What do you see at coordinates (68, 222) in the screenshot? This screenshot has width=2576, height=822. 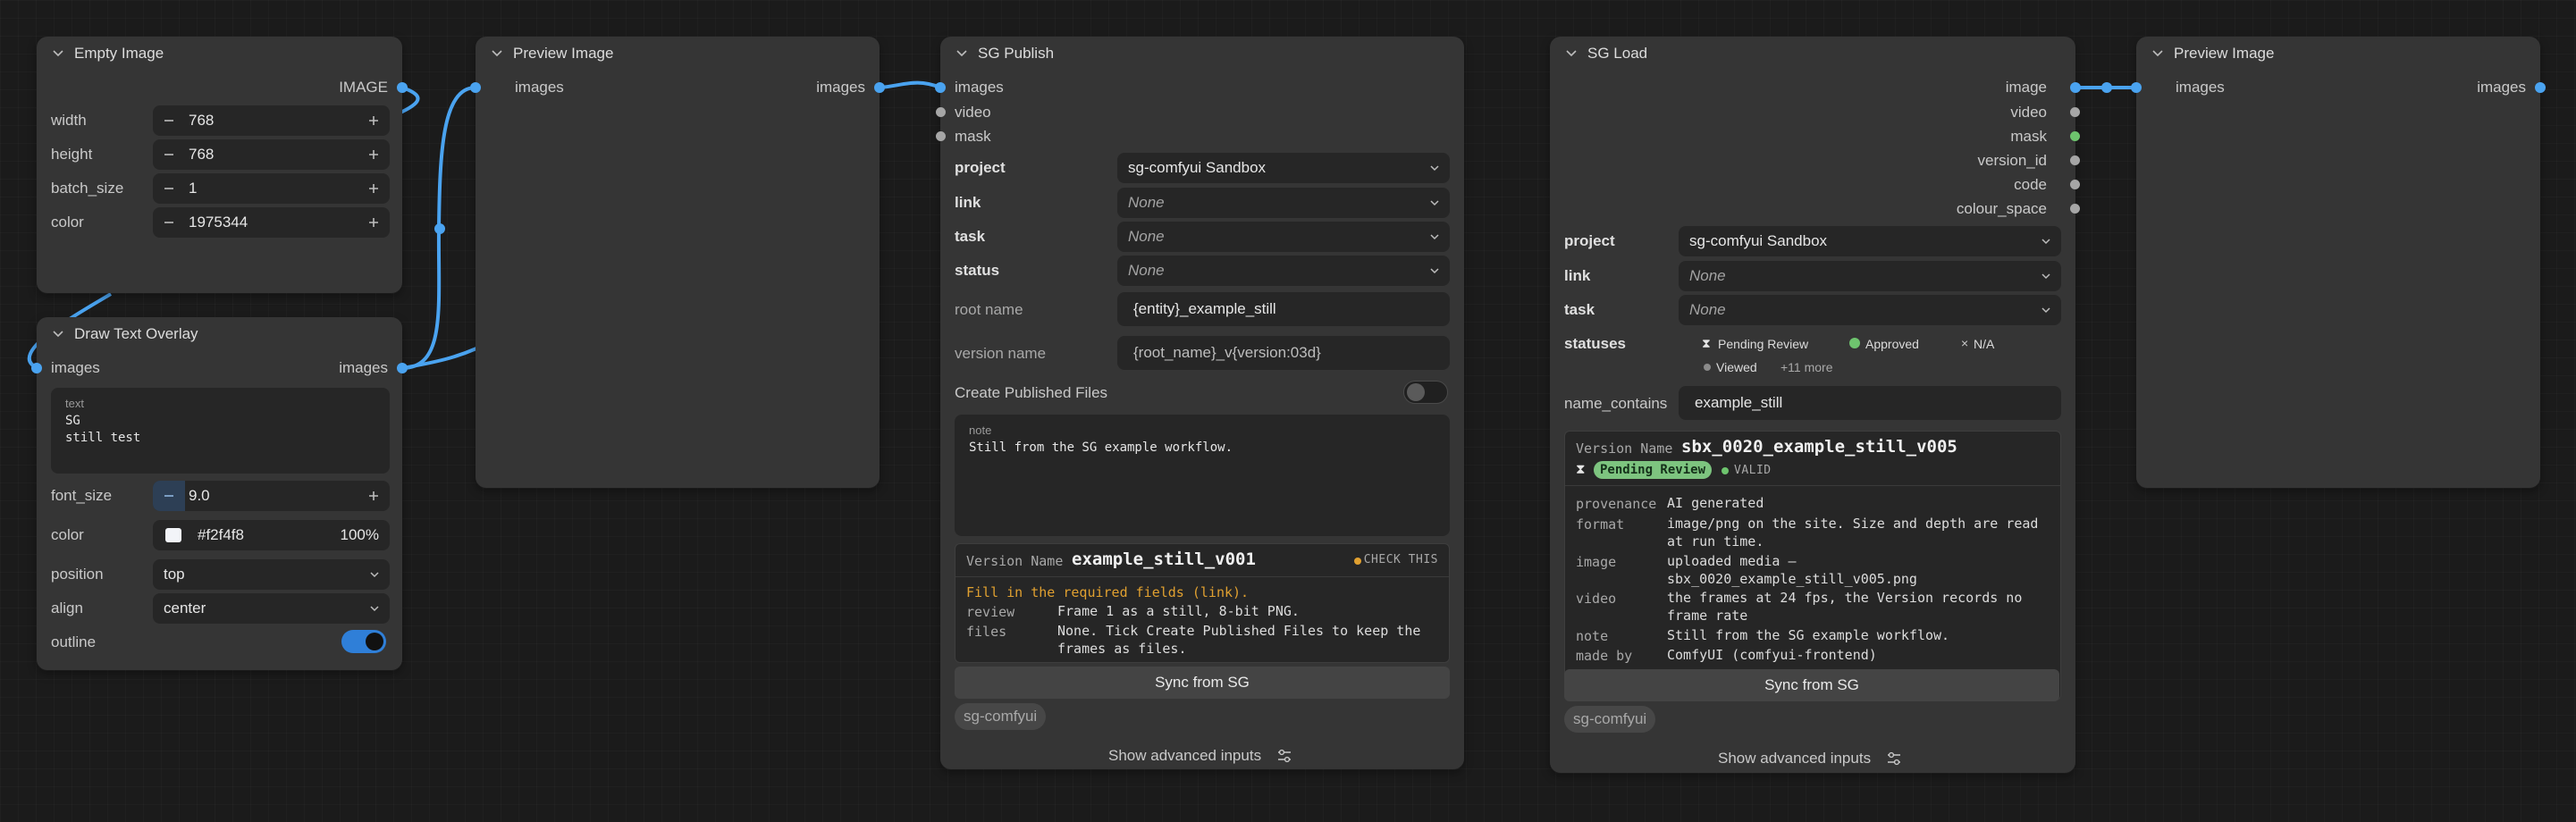 I see `color-label: color` at bounding box center [68, 222].